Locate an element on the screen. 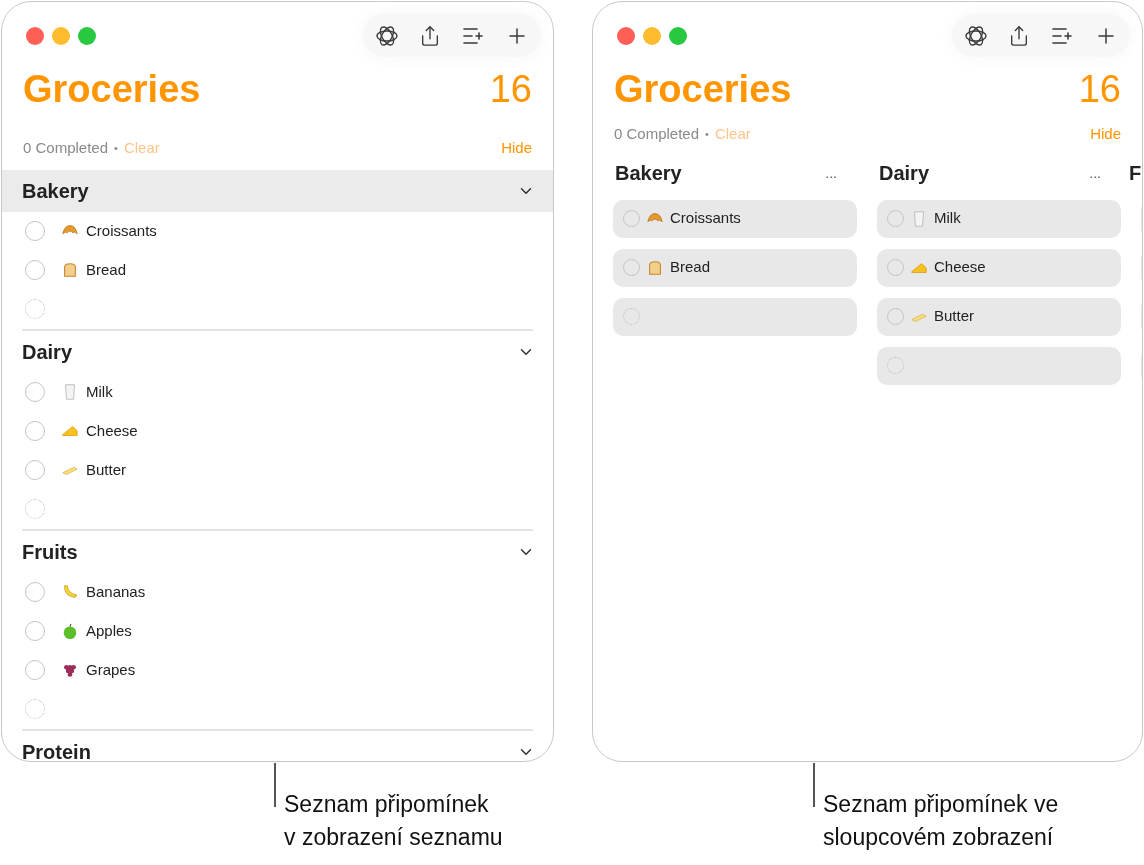 This screenshot has height=865, width=1144. reminder-card: Milk is located at coordinates (999, 218).